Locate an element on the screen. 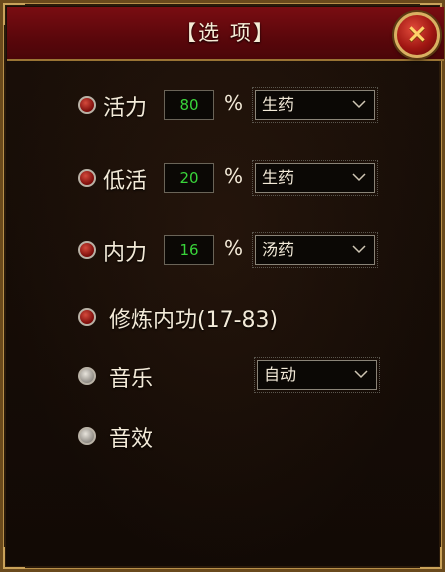  panel-title: 【选 项】 is located at coordinates (225, 33).